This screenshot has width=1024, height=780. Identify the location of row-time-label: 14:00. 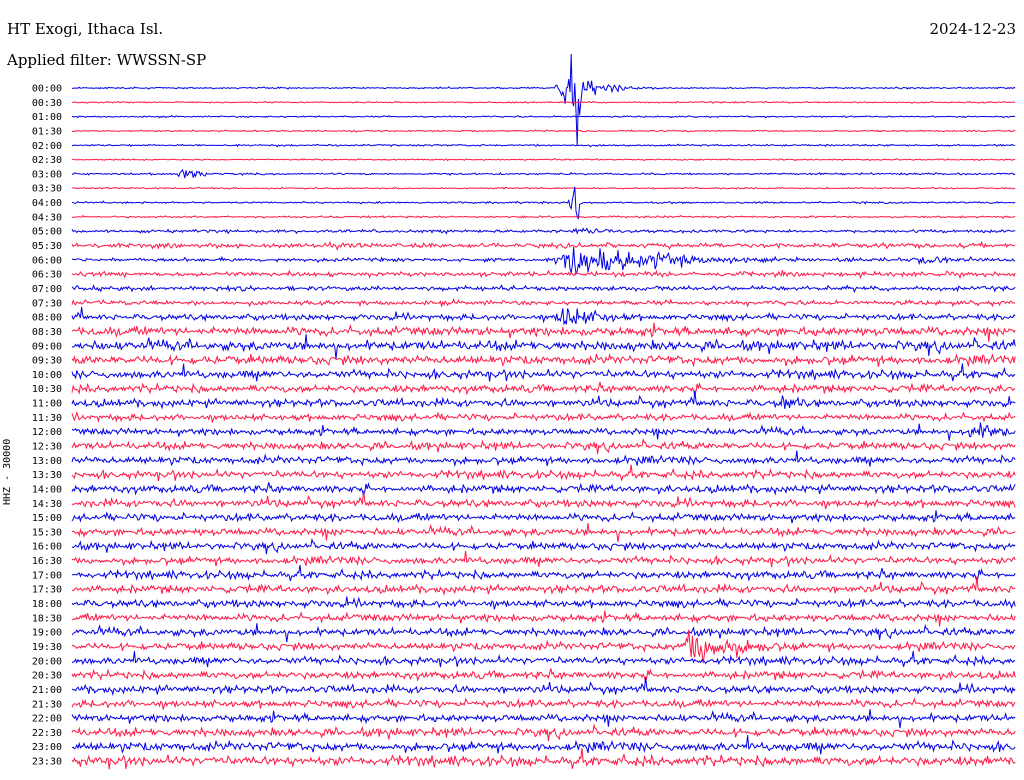
(47, 489).